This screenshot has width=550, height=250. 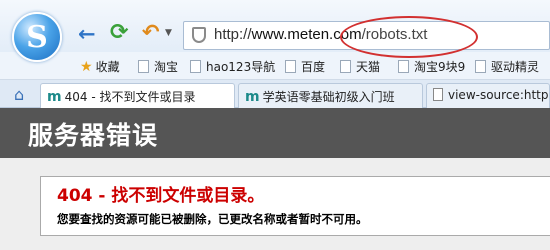 What do you see at coordinates (161, 196) in the screenshot?
I see `error-code-heading: 404 - 找不到文件或目录。` at bounding box center [161, 196].